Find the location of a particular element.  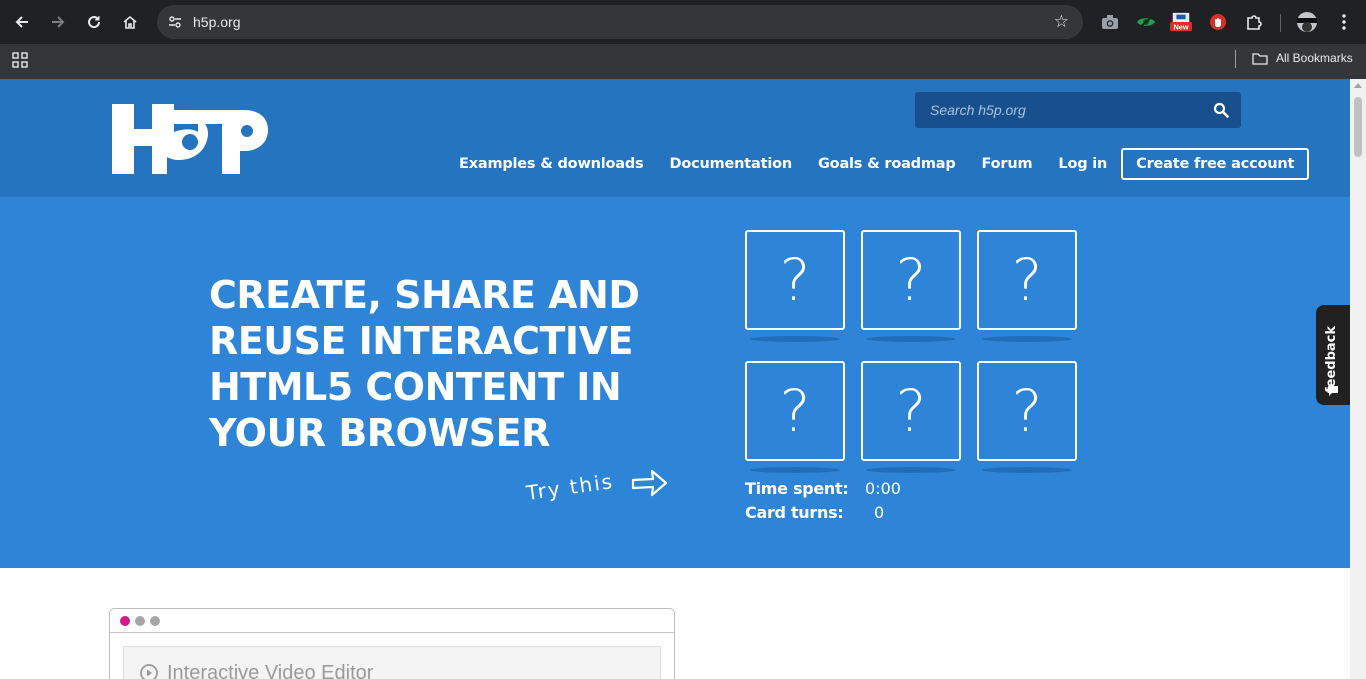

url-text: h5p.org is located at coordinates (216, 22).